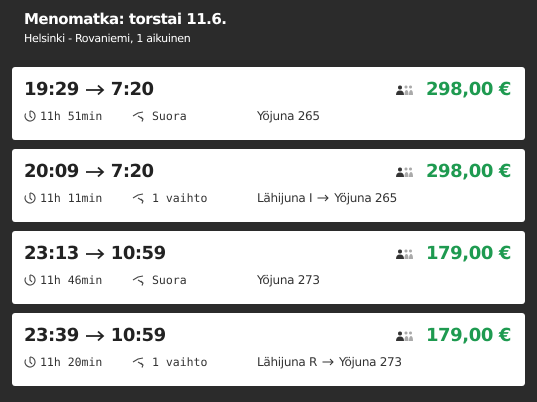 This screenshot has height=402, width=537. Describe the element at coordinates (72, 362) in the screenshot. I see `duration: 11h 20min` at that location.